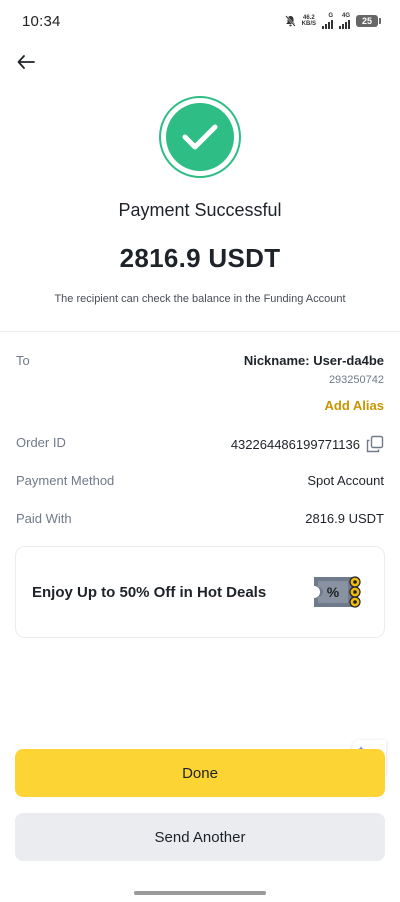  I want to click on signal-1: G, so click(327, 21).